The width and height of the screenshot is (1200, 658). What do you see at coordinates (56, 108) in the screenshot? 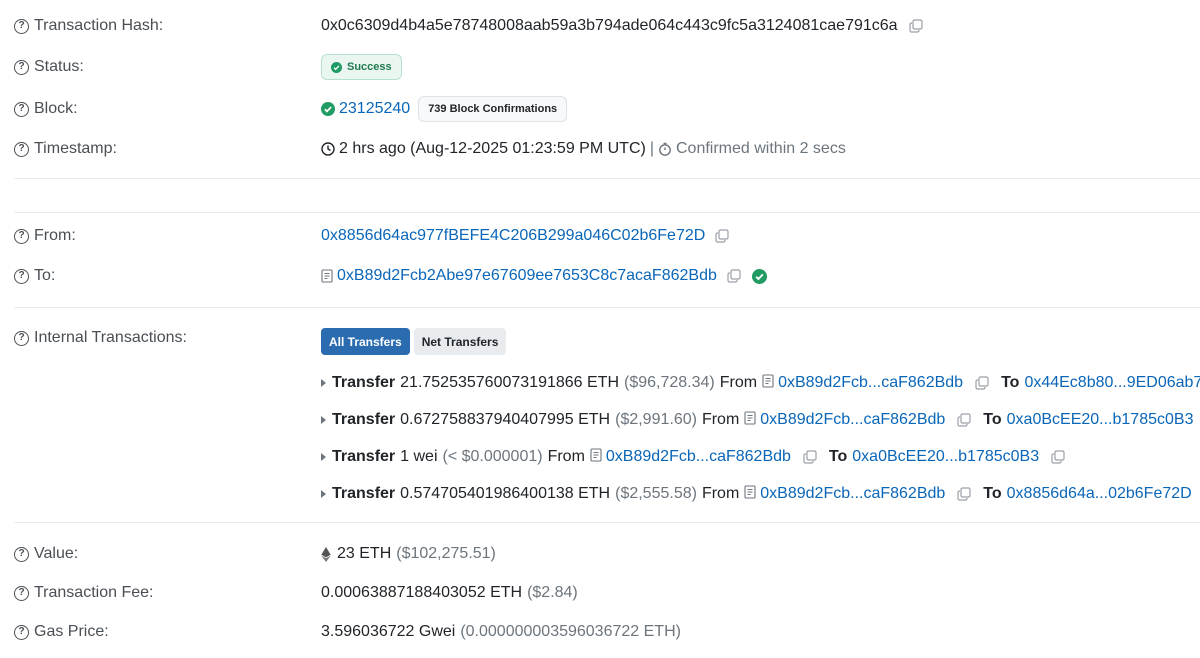
I see `block-label: Block:` at bounding box center [56, 108].